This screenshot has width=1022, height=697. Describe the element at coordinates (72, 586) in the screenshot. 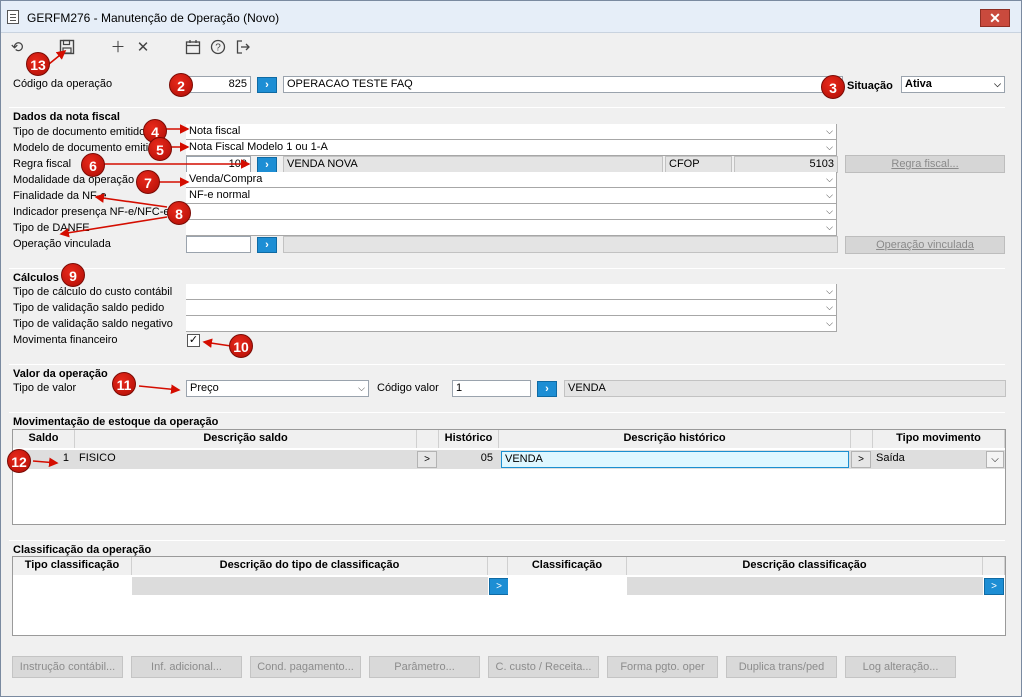

I see `tipo-classificacao-cell` at that location.